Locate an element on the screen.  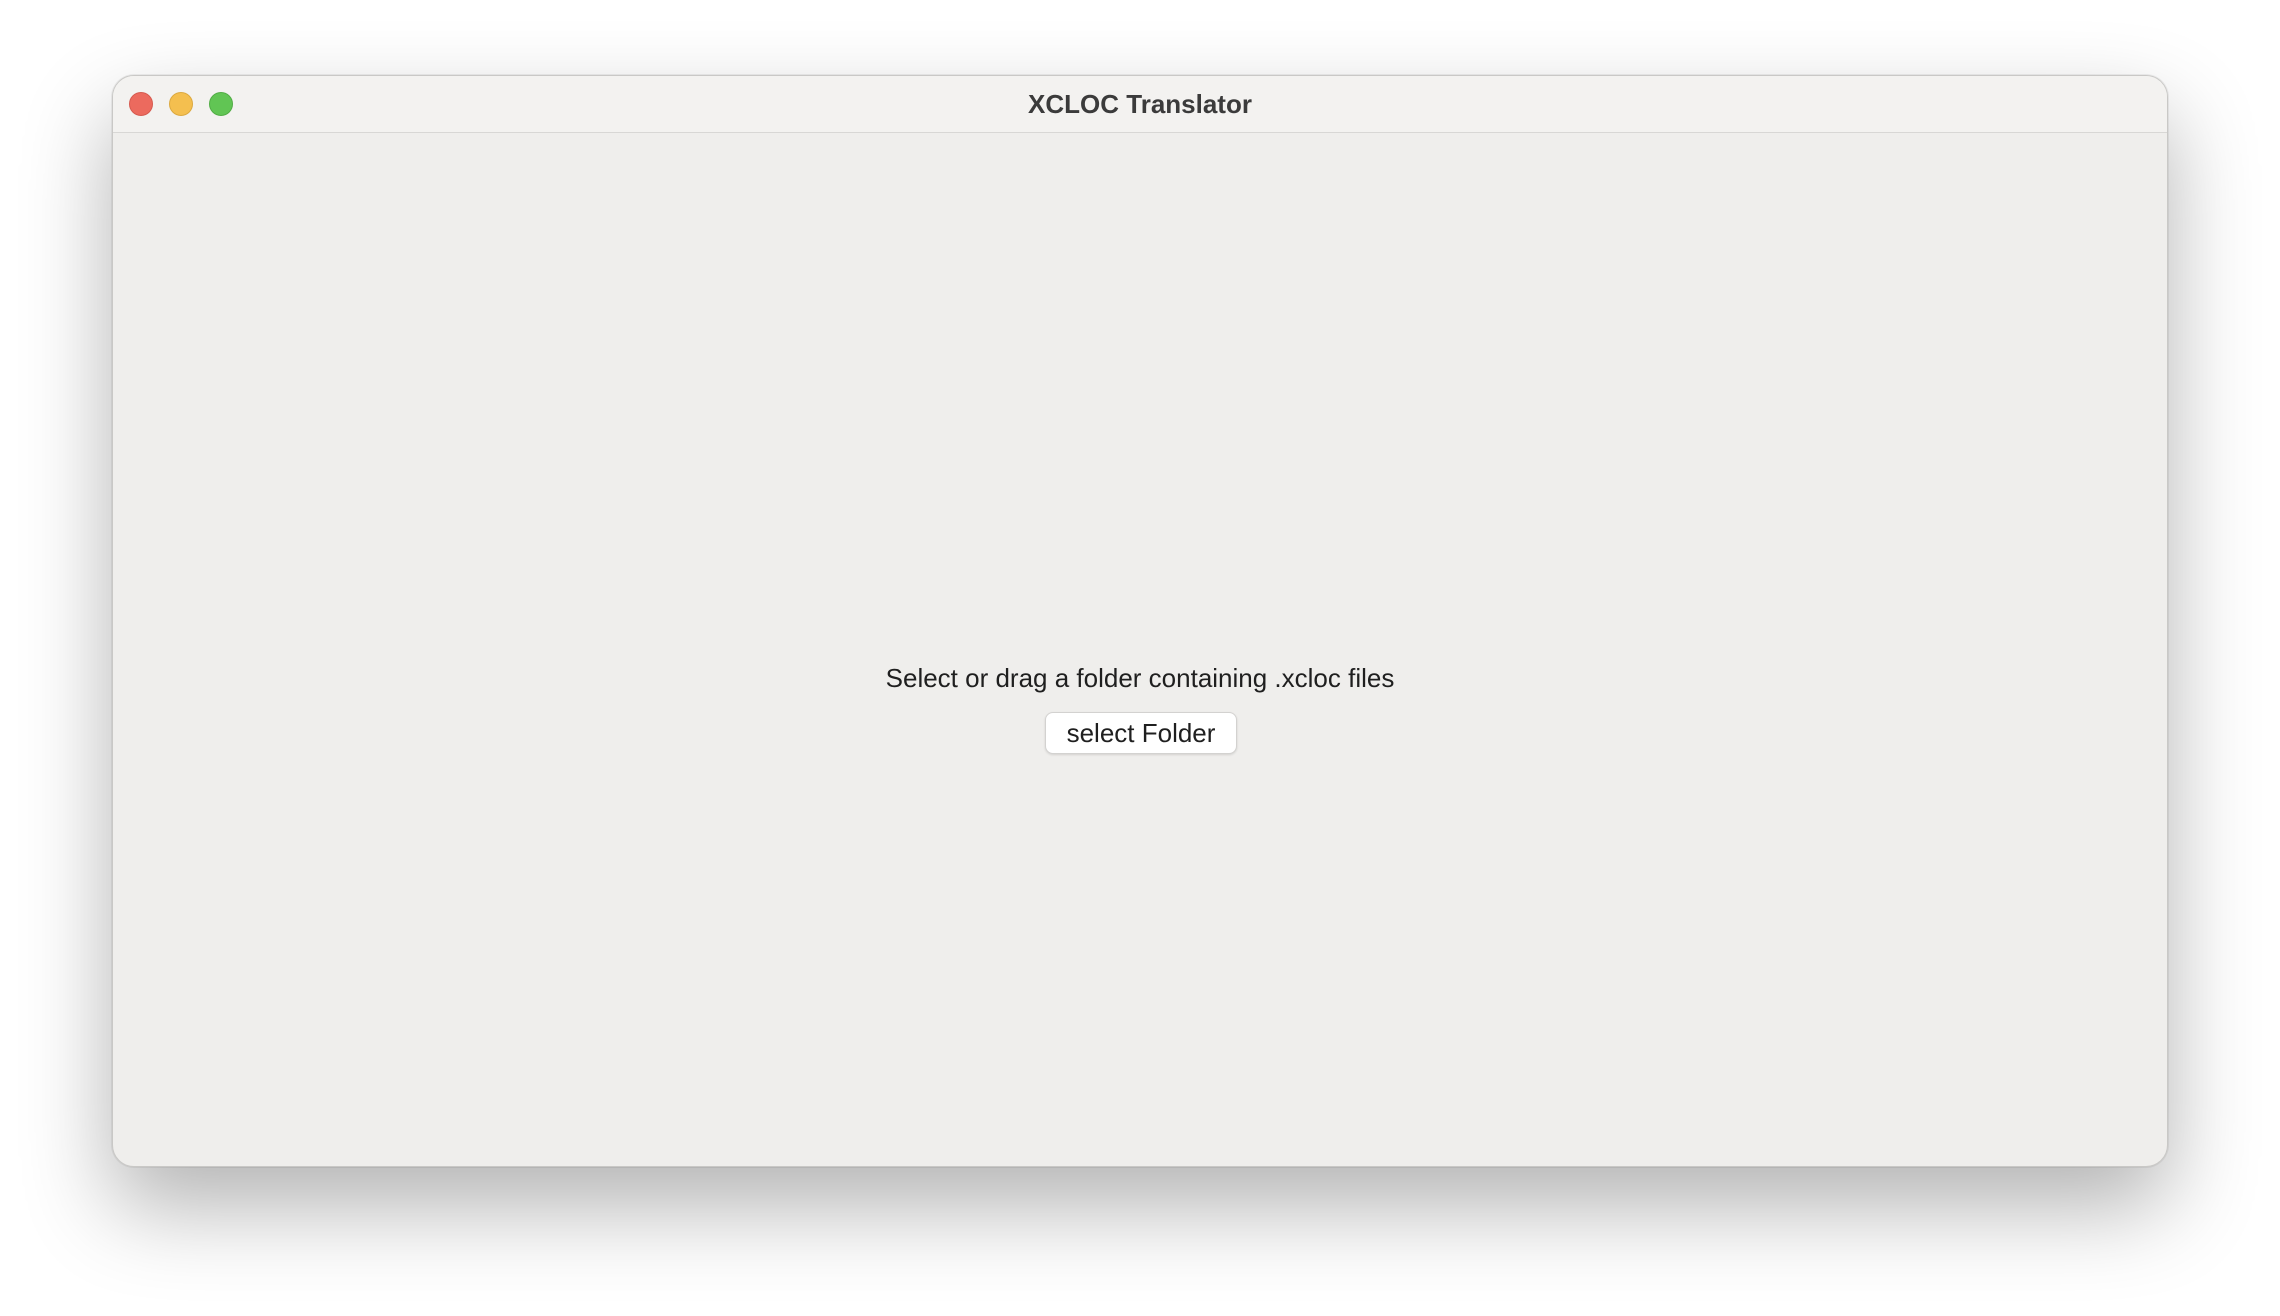
window-title: XCLOC Translator is located at coordinates (1140, 104).